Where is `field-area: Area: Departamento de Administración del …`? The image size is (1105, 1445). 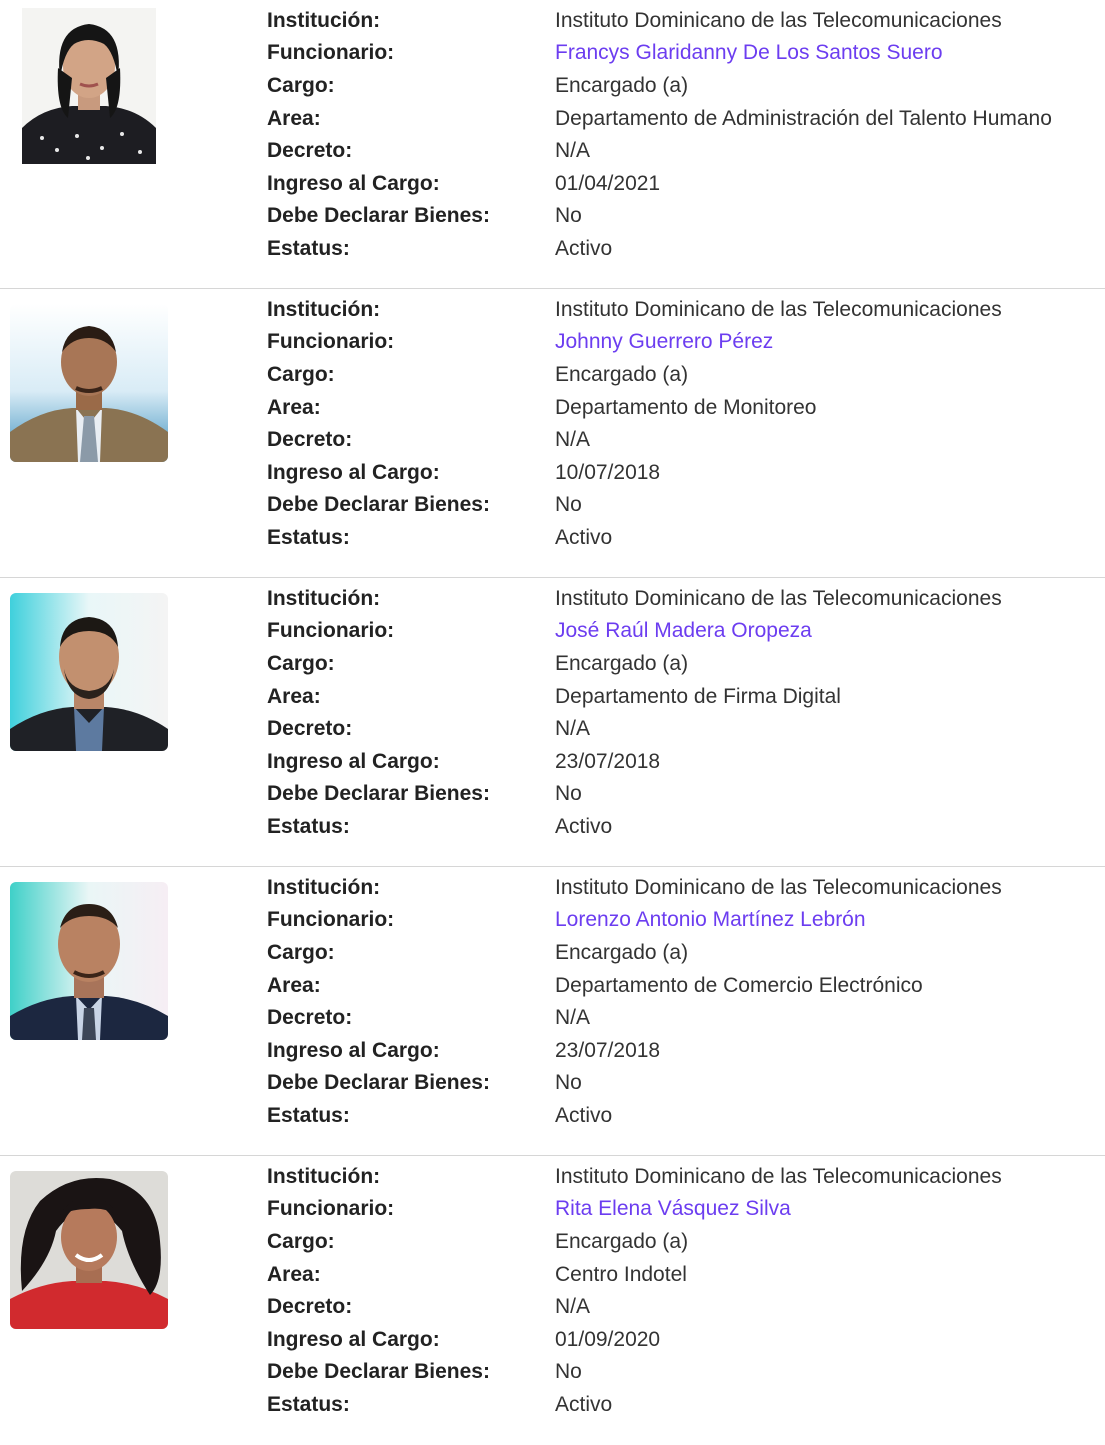
field-area: Area: Departamento de Administración del … is located at coordinates (659, 118).